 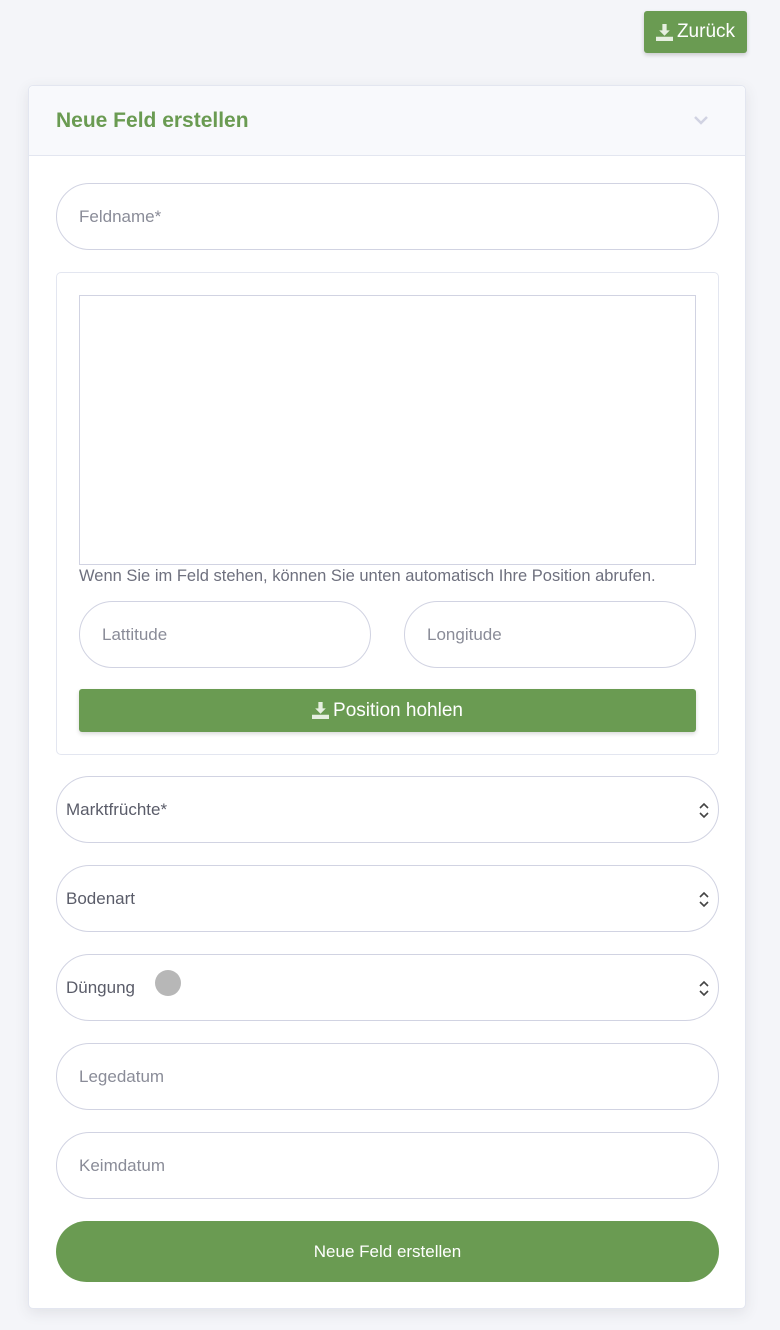 What do you see at coordinates (387, 121) in the screenshot?
I see `card-header: Neue Feld erstellen` at bounding box center [387, 121].